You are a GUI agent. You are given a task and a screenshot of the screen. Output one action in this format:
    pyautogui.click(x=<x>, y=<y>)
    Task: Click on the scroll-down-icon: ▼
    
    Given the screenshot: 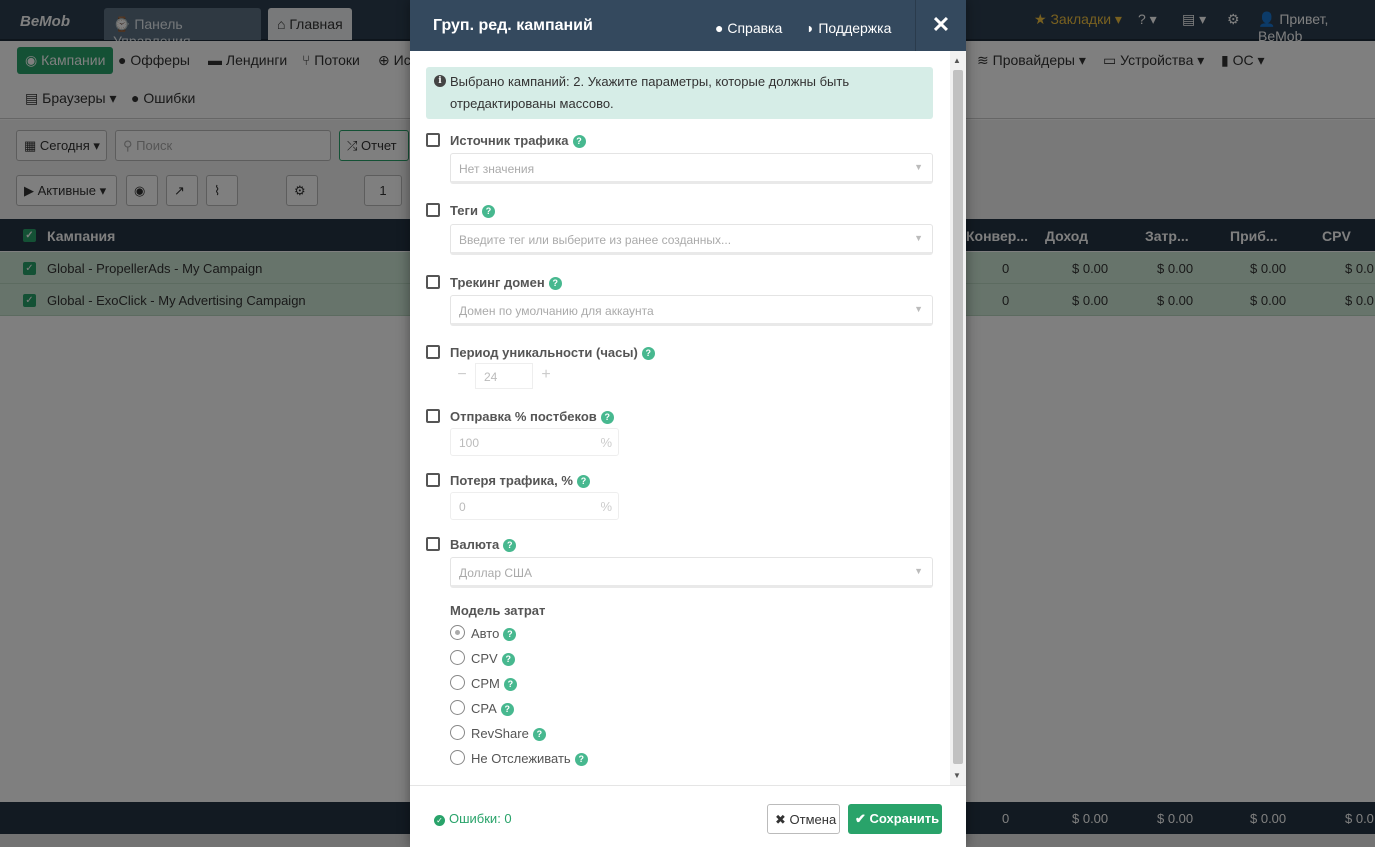 What is the action you would take?
    pyautogui.click(x=957, y=775)
    